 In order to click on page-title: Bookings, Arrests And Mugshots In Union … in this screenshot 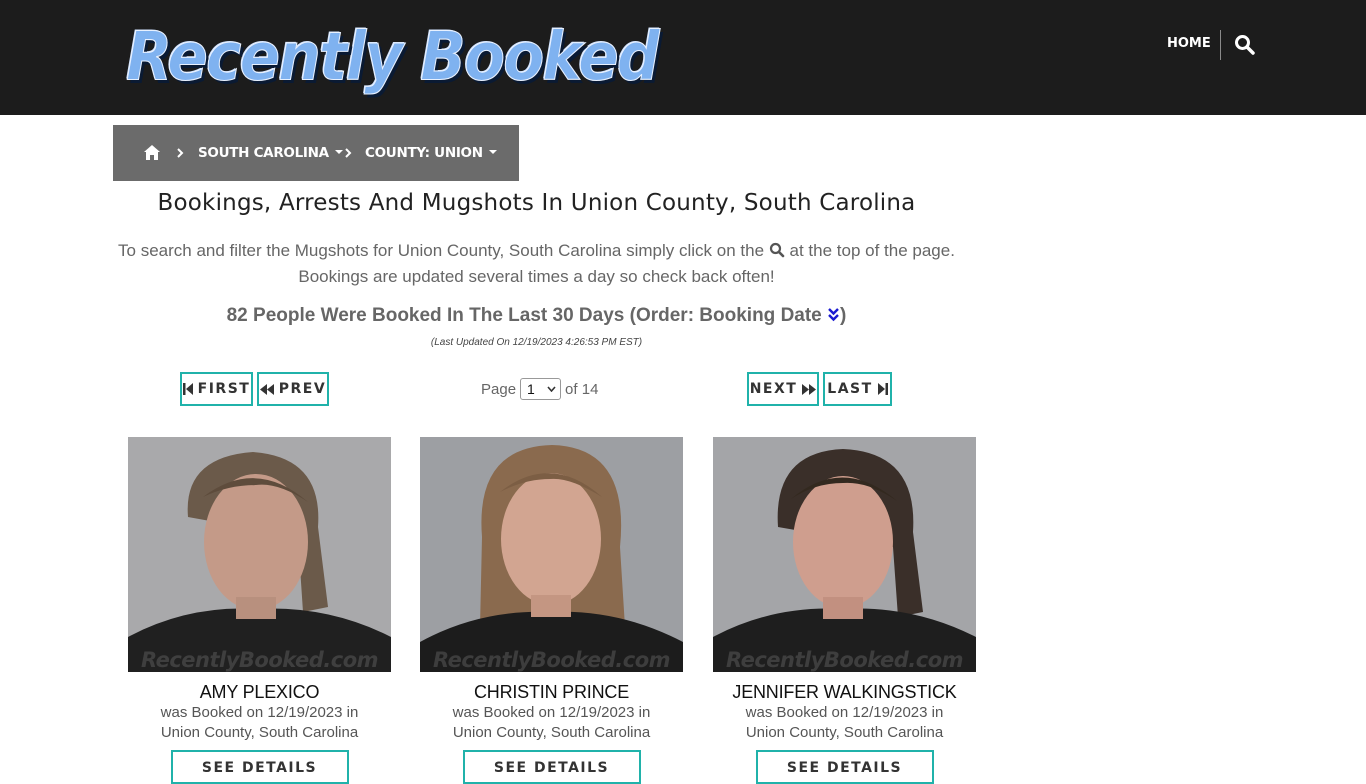, I will do `click(536, 203)`.